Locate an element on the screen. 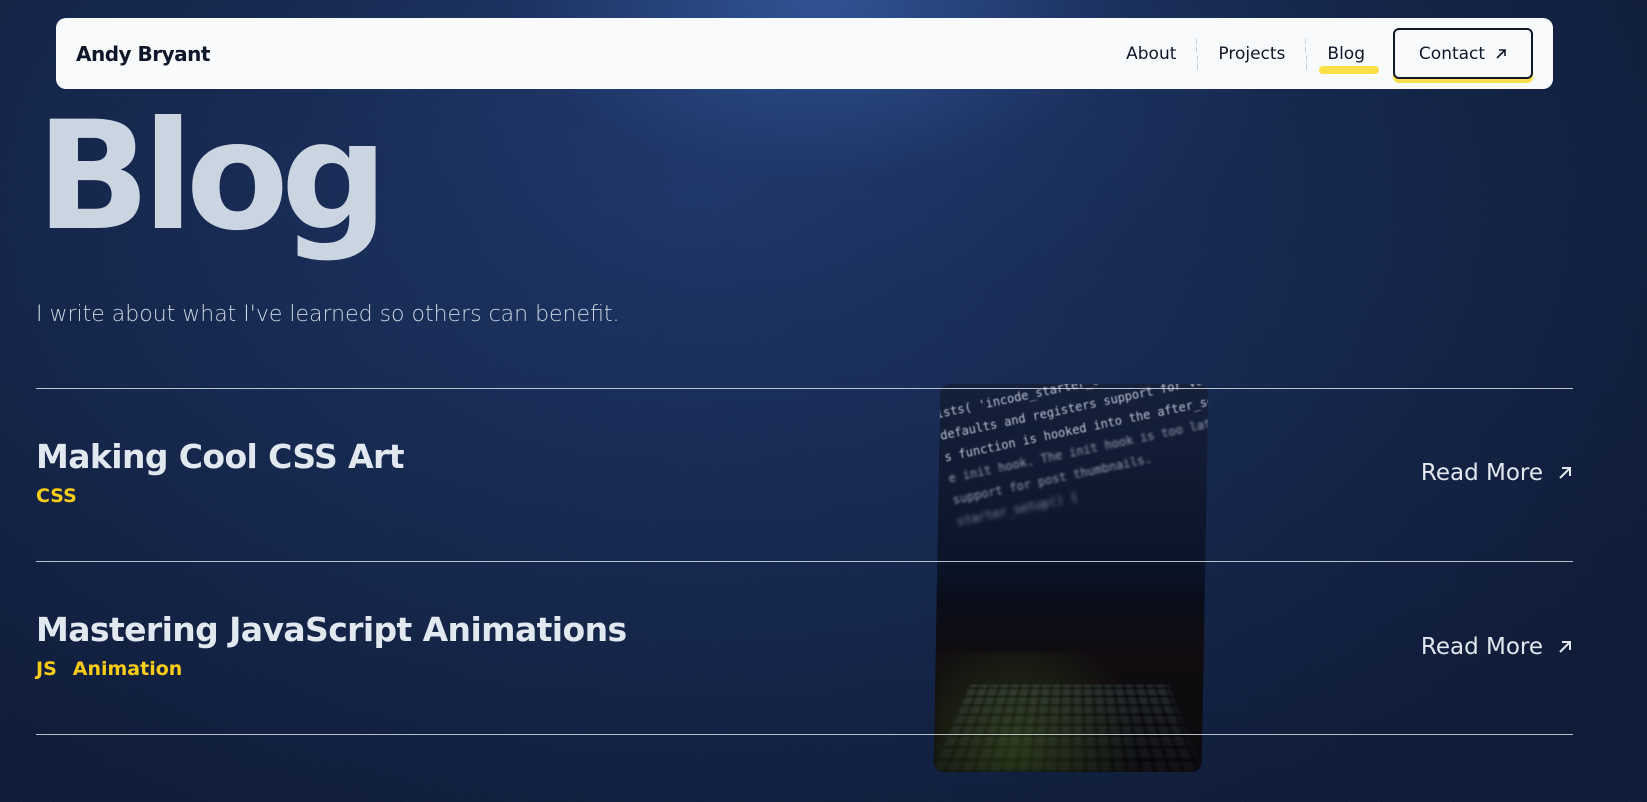  contact-button: Contact is located at coordinates (1463, 53).